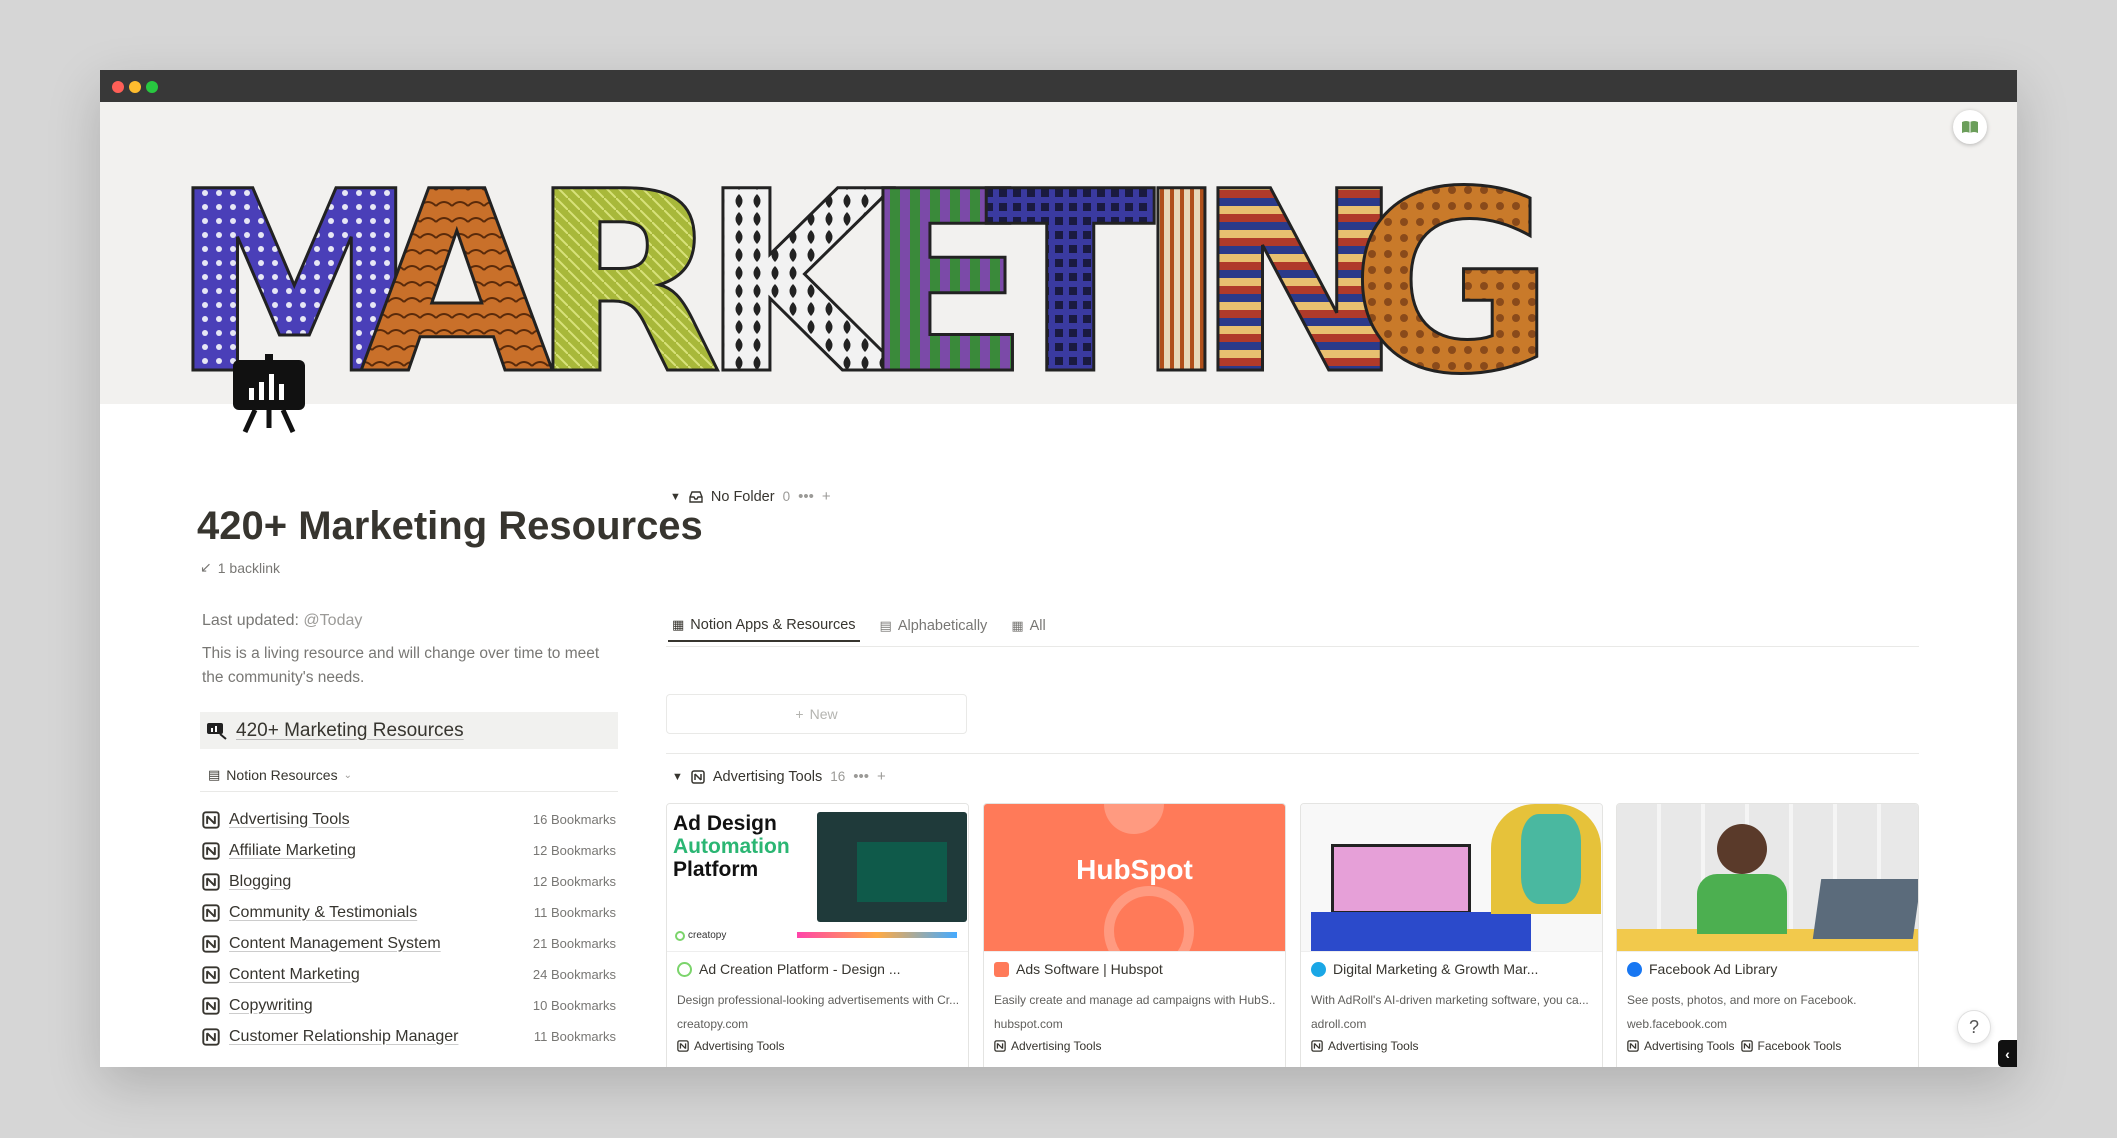 This screenshot has width=2117, height=1138. Describe the element at coordinates (773, 625) in the screenshot. I see `tab-label: Notion Apps & Resources` at that location.